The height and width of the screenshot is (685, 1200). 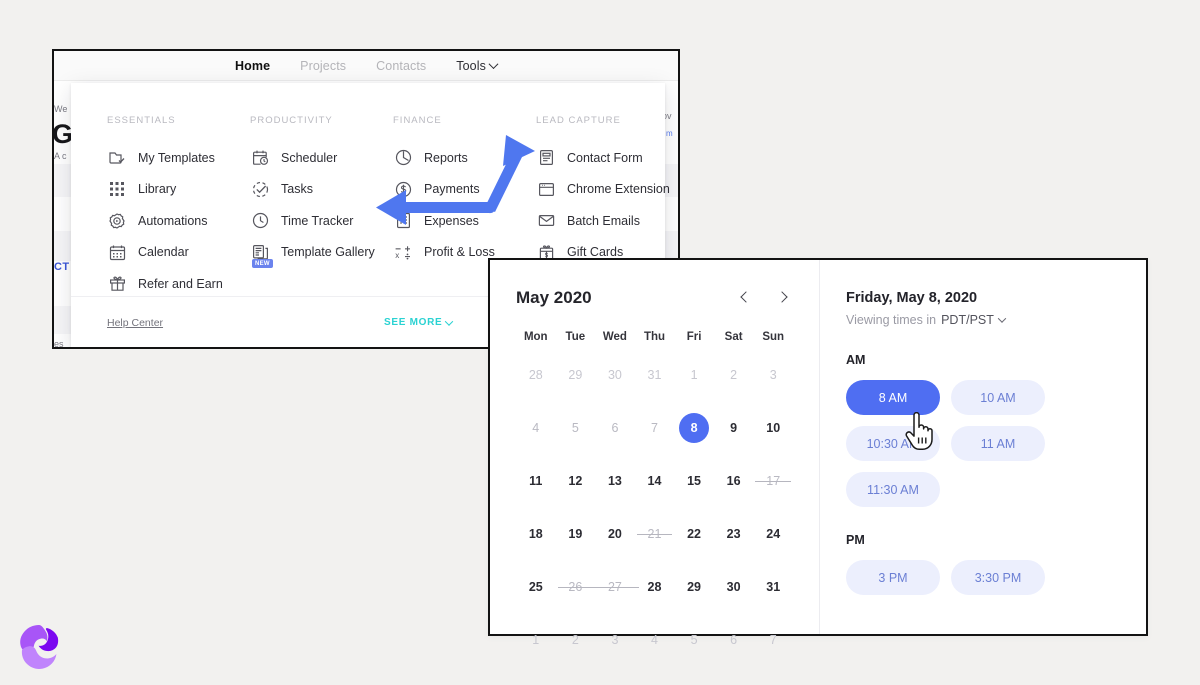 What do you see at coordinates (536, 640) in the screenshot?
I see `calendar-day-1: 1` at bounding box center [536, 640].